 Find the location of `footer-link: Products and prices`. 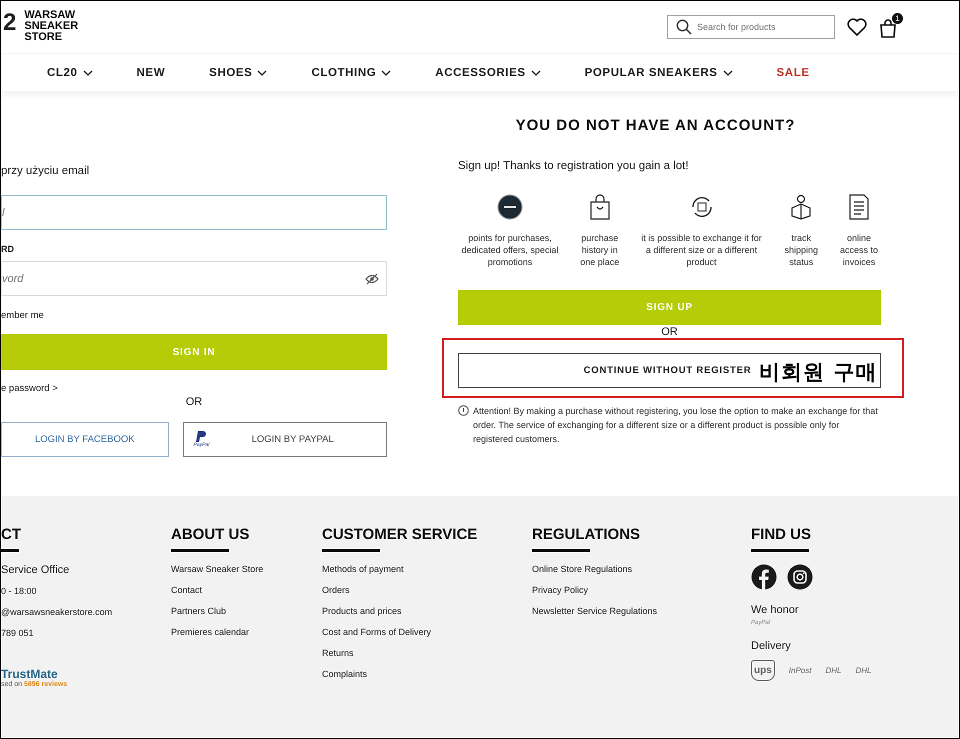

footer-link: Products and prices is located at coordinates (427, 611).